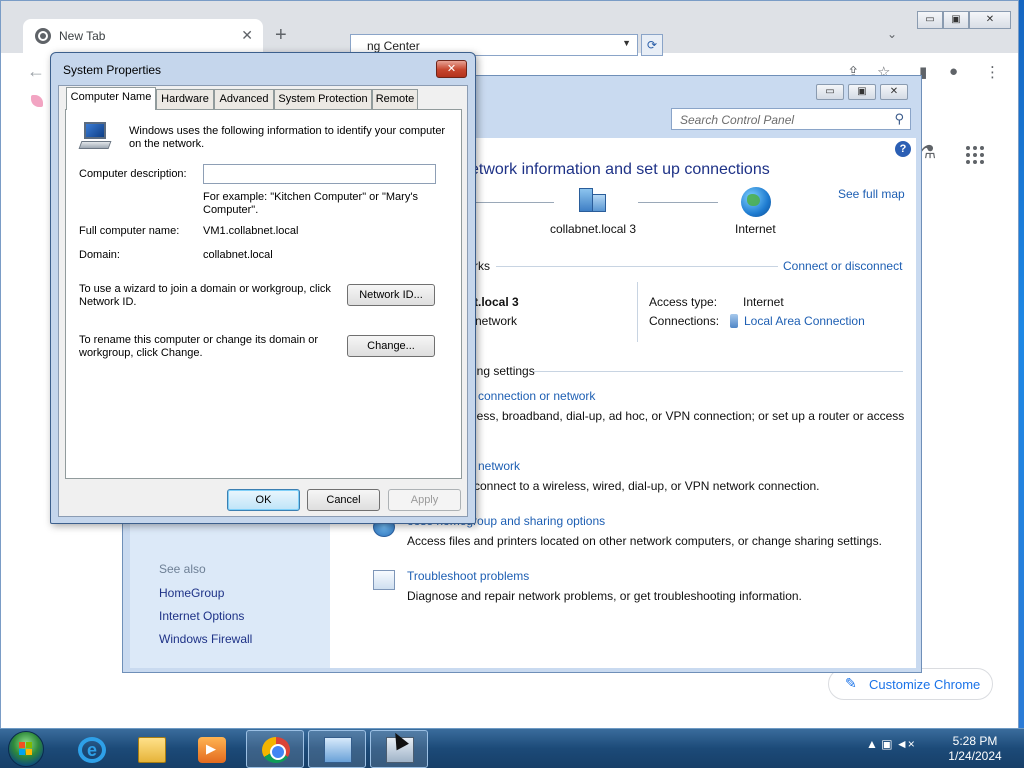 This screenshot has height=768, width=1024. Describe the element at coordinates (496, 321) in the screenshot. I see `network-type: network` at that location.